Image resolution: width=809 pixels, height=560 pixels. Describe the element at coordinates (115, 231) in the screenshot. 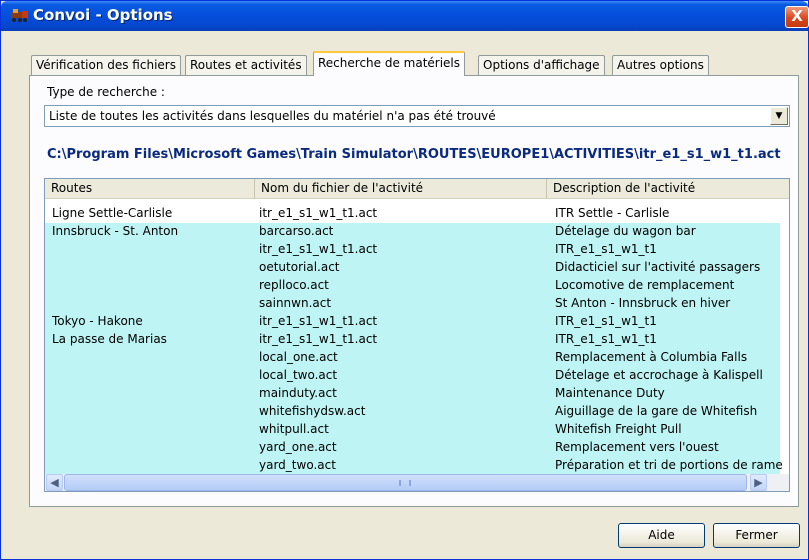

I see `list-item-route: Innsbruck - St. Anton` at that location.